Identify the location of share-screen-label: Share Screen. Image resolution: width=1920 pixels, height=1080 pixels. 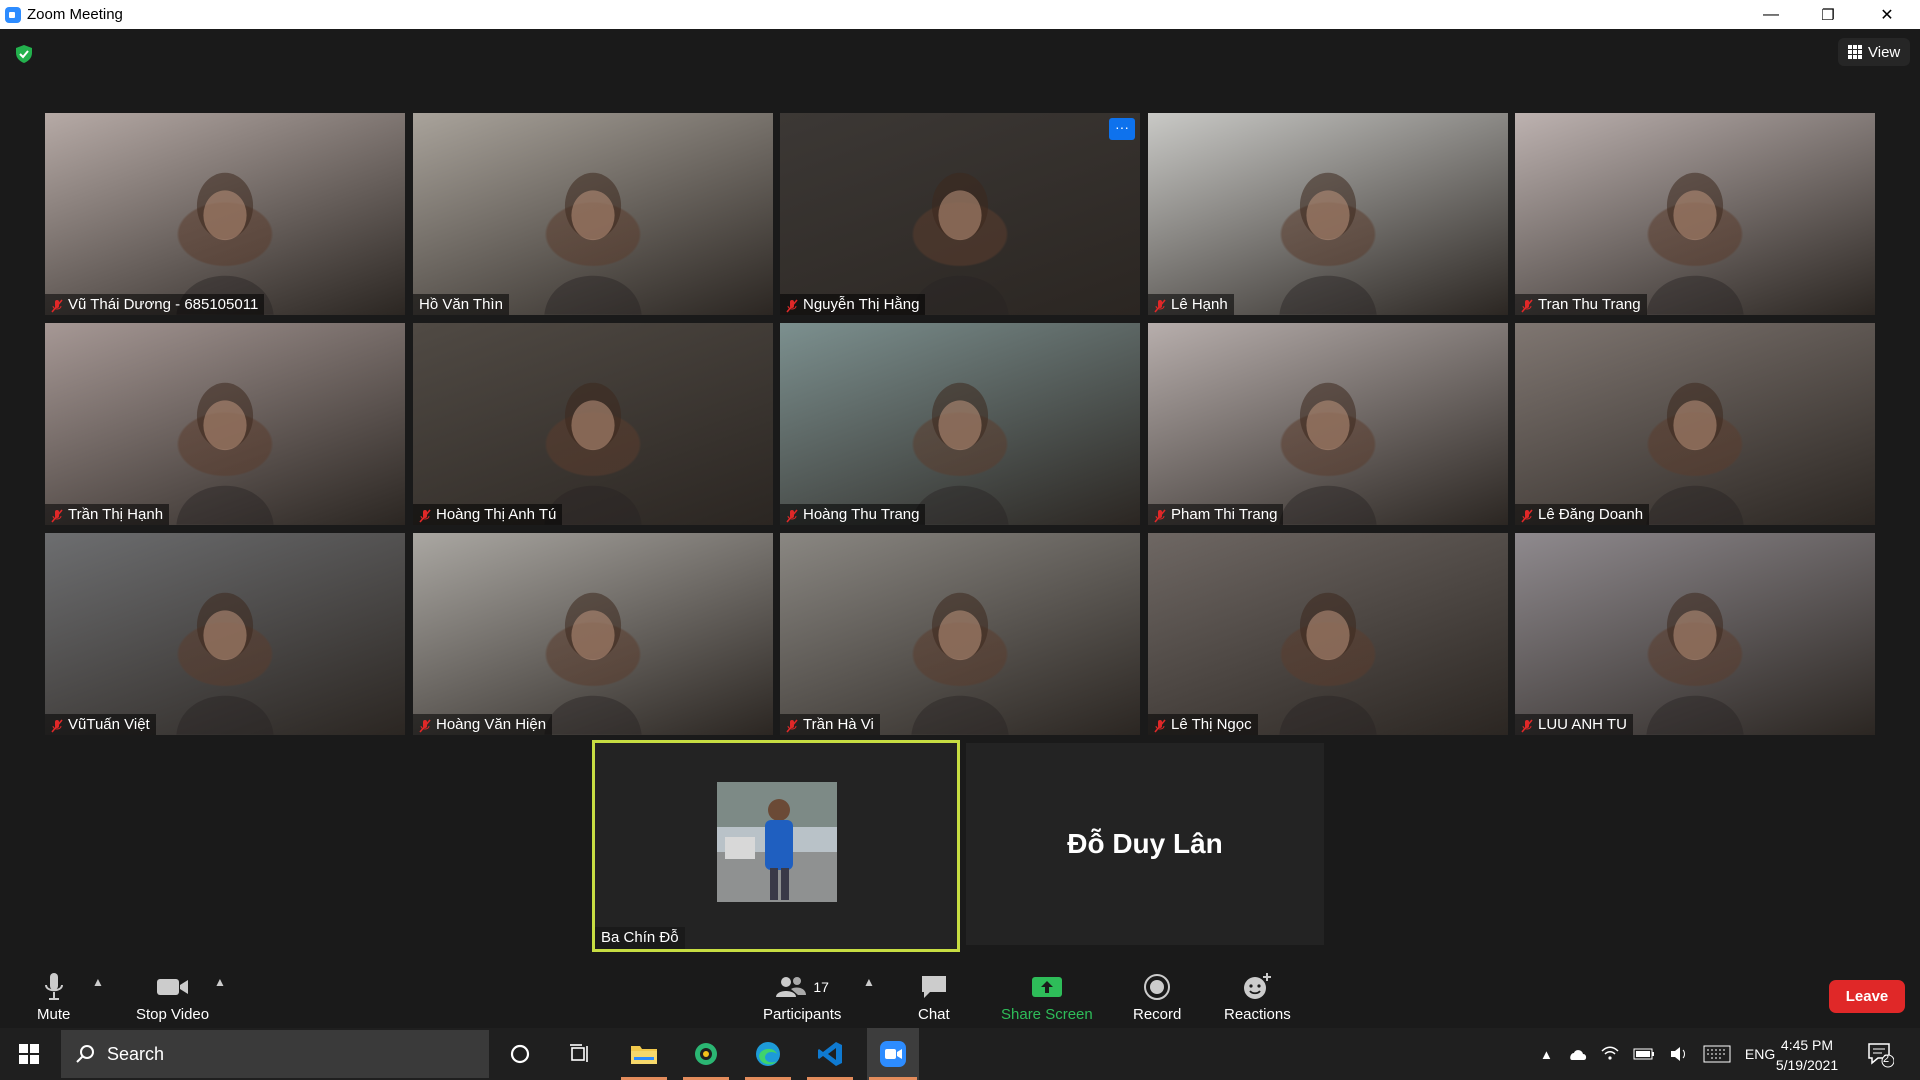
(1047, 1014).